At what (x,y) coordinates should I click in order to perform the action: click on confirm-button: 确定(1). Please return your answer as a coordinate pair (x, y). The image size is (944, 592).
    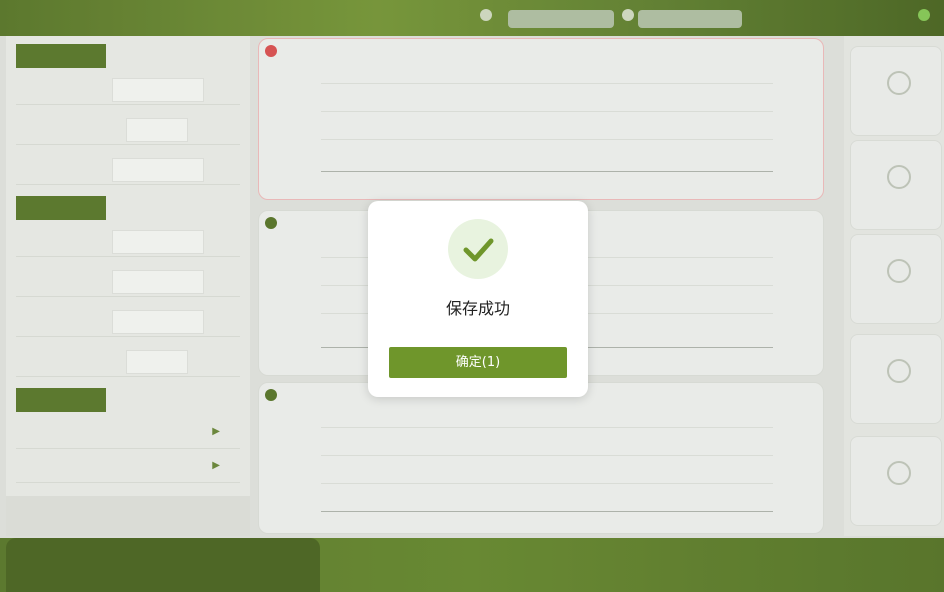
    Looking at the image, I should click on (478, 362).